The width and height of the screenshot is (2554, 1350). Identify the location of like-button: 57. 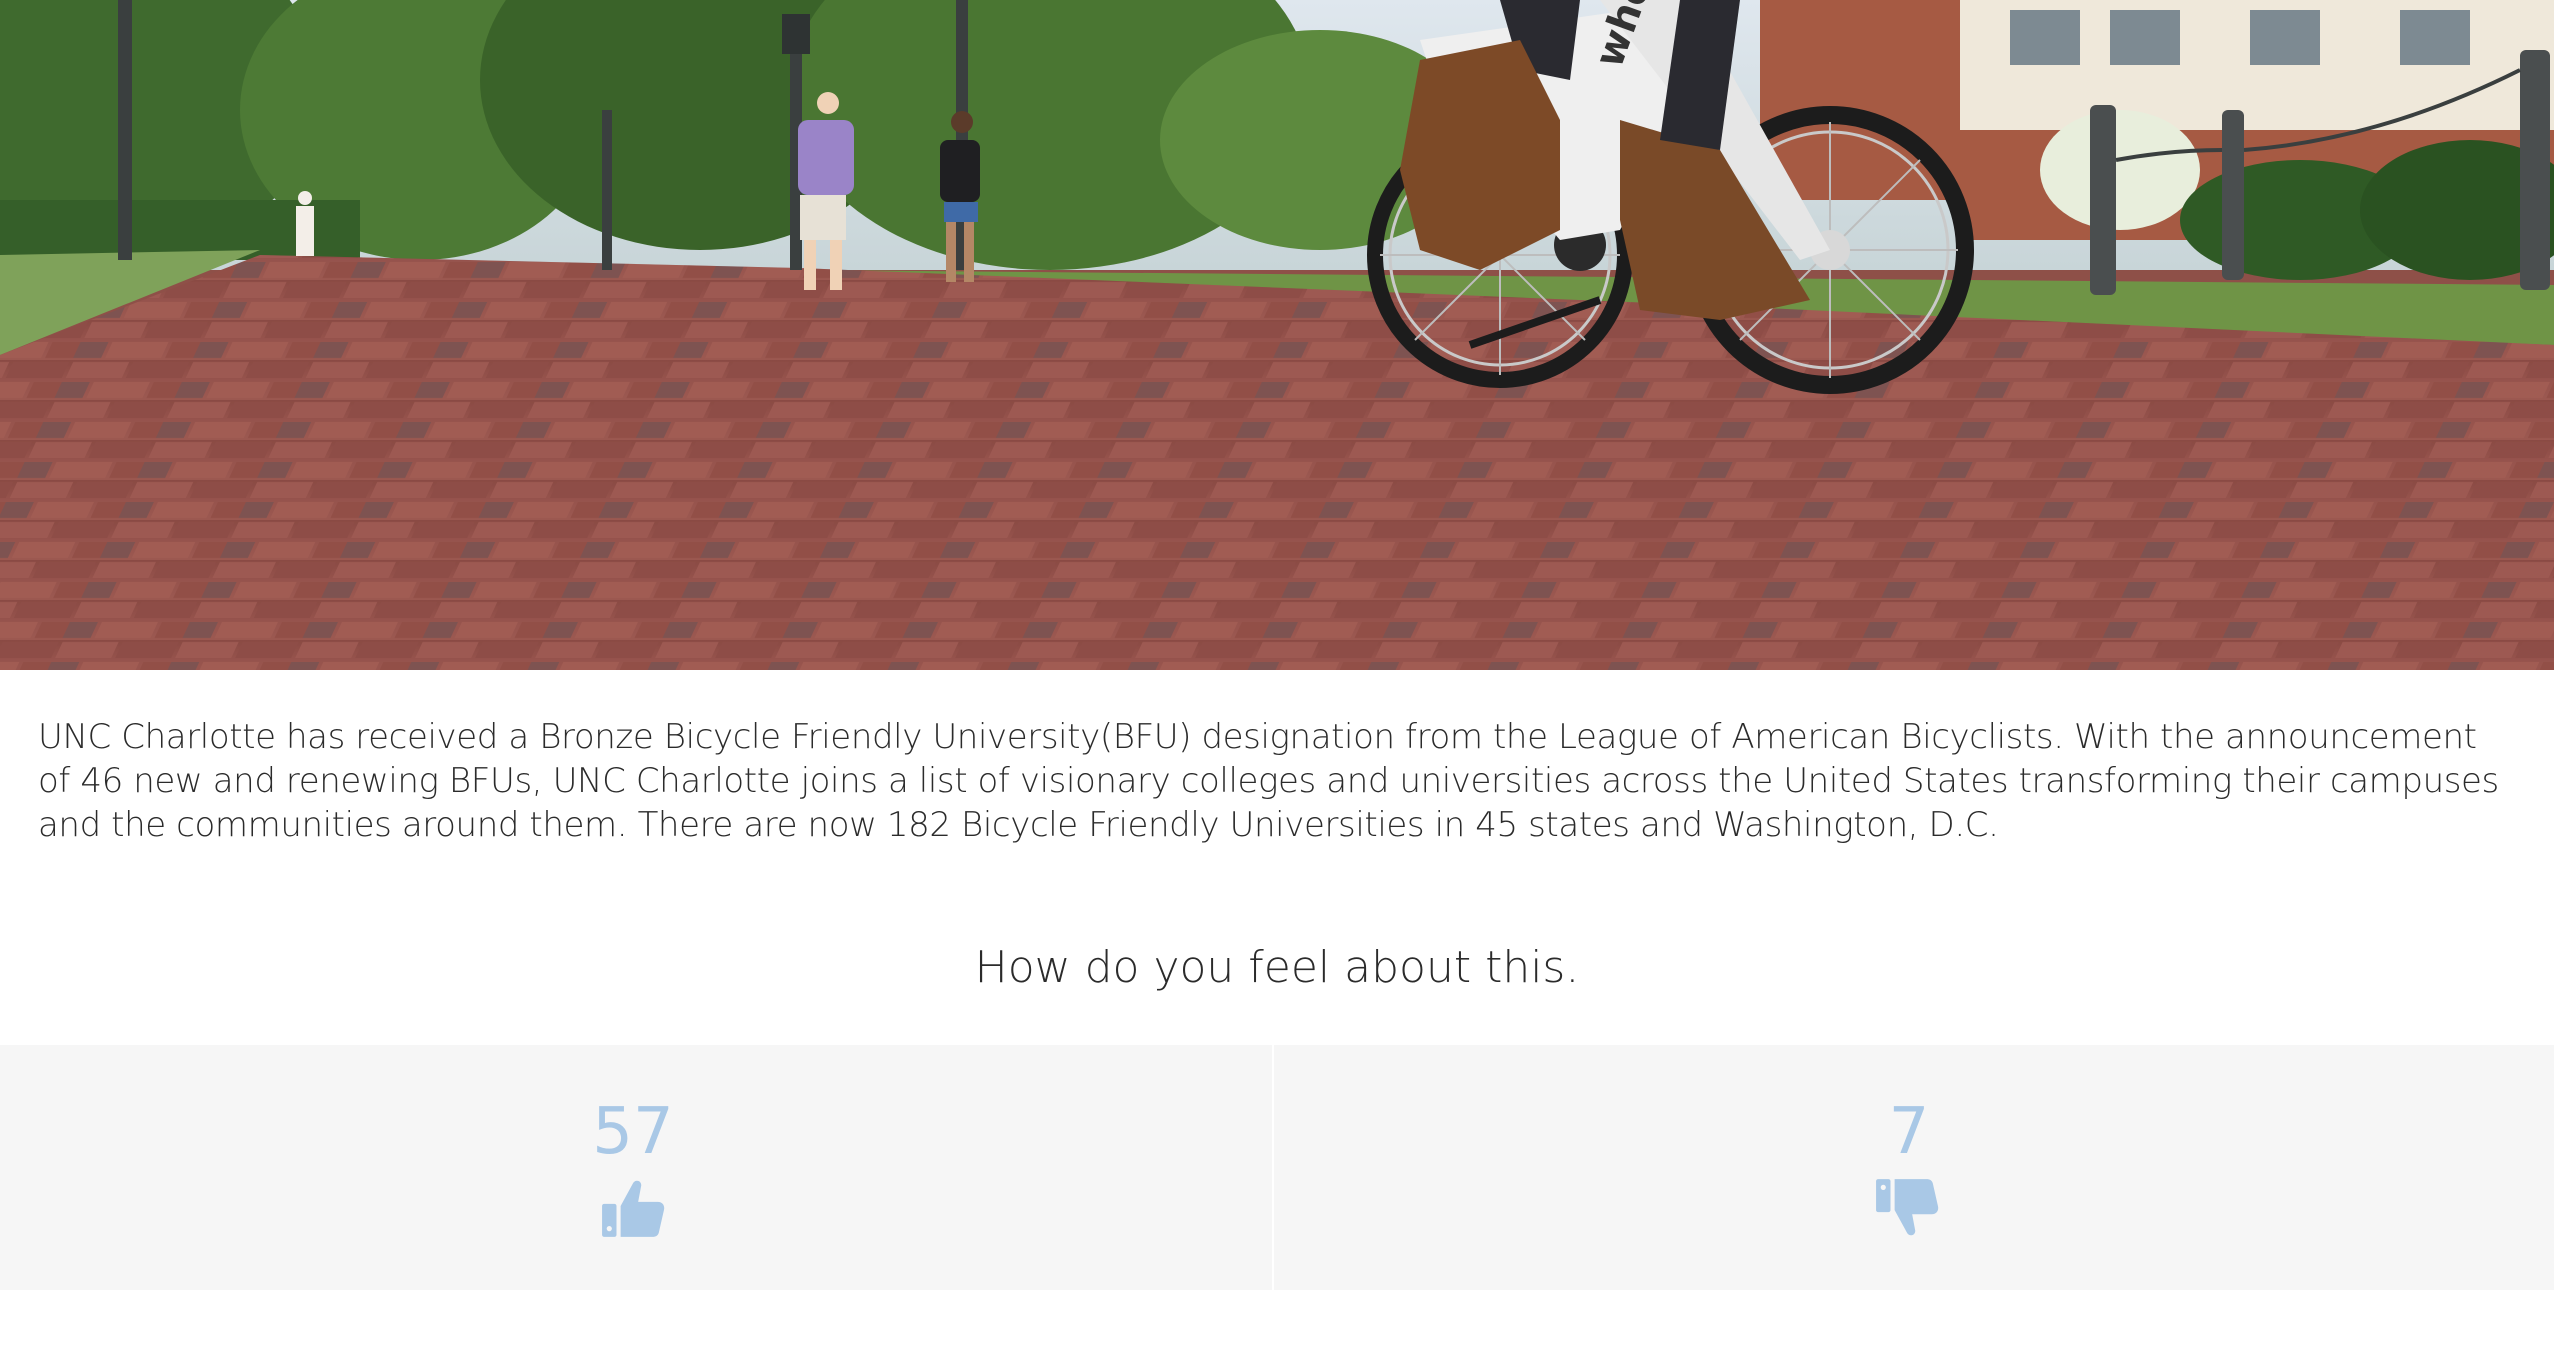
(637, 1167).